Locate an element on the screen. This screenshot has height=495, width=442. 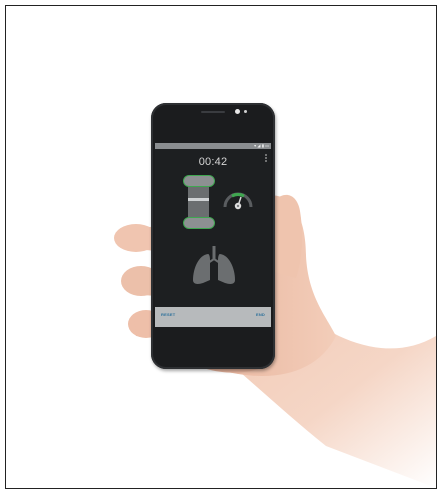
front-sensor is located at coordinates (245, 111).